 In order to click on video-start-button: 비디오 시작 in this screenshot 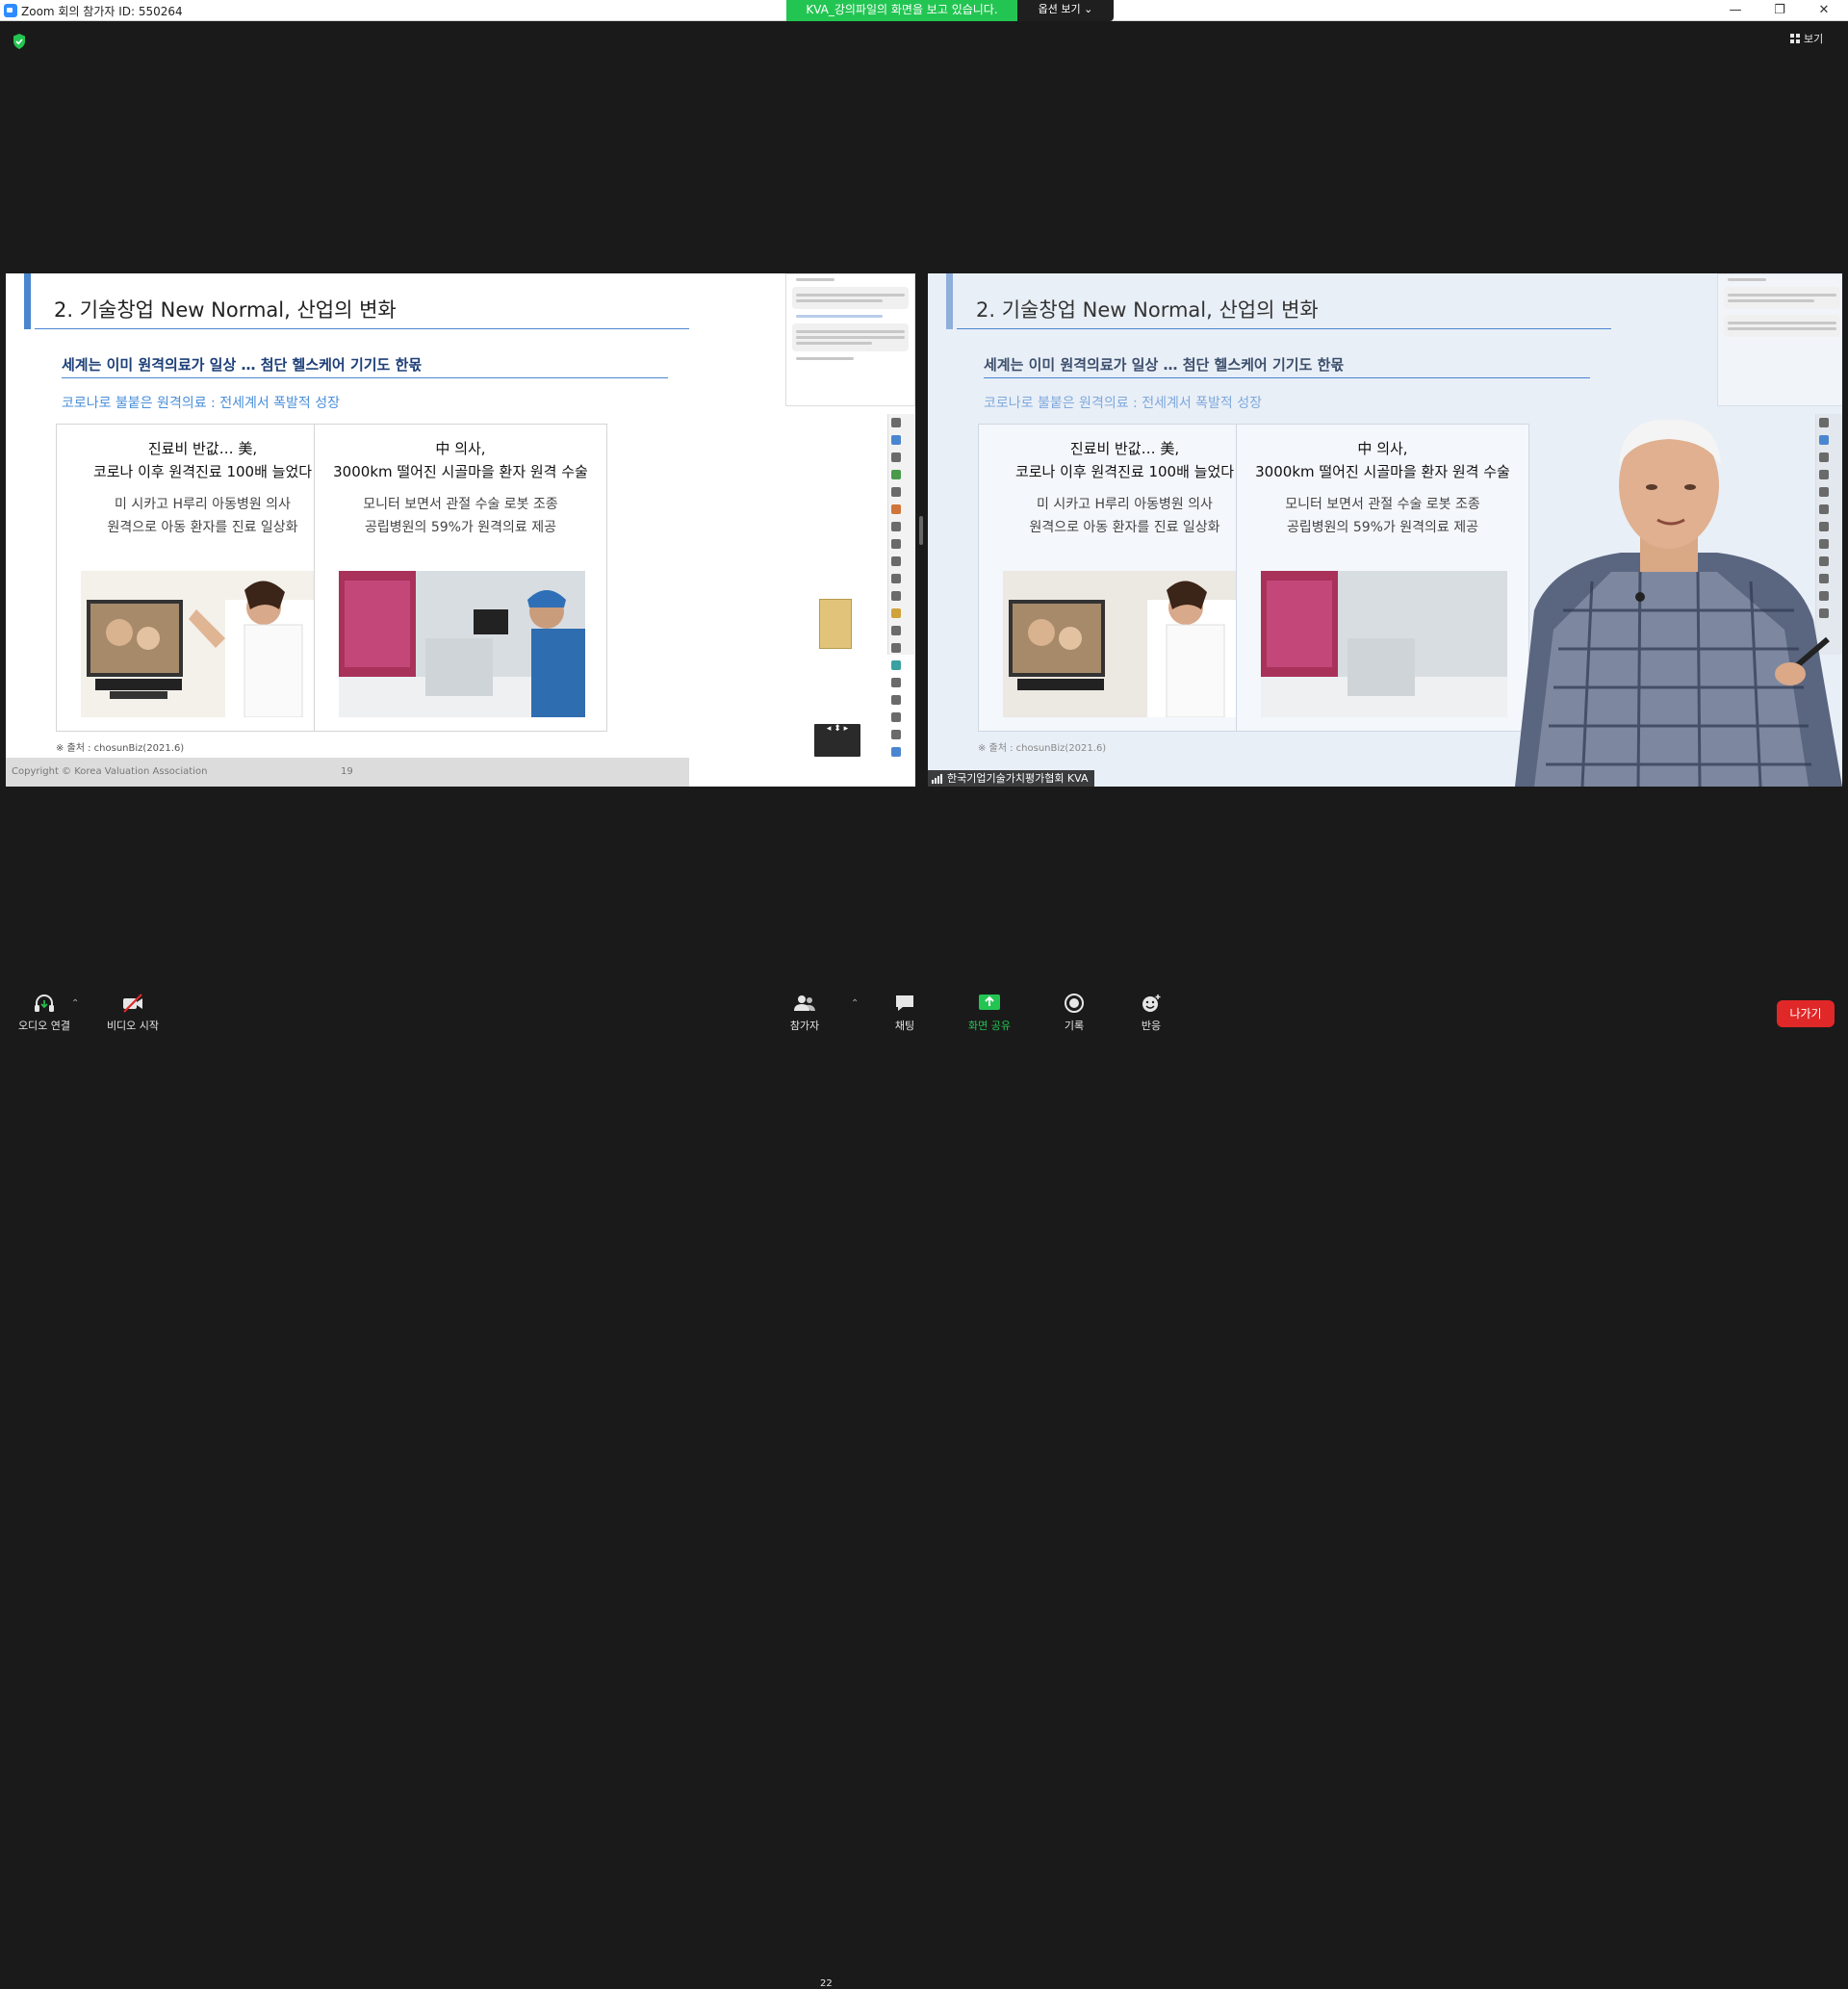, I will do `click(132, 1013)`.